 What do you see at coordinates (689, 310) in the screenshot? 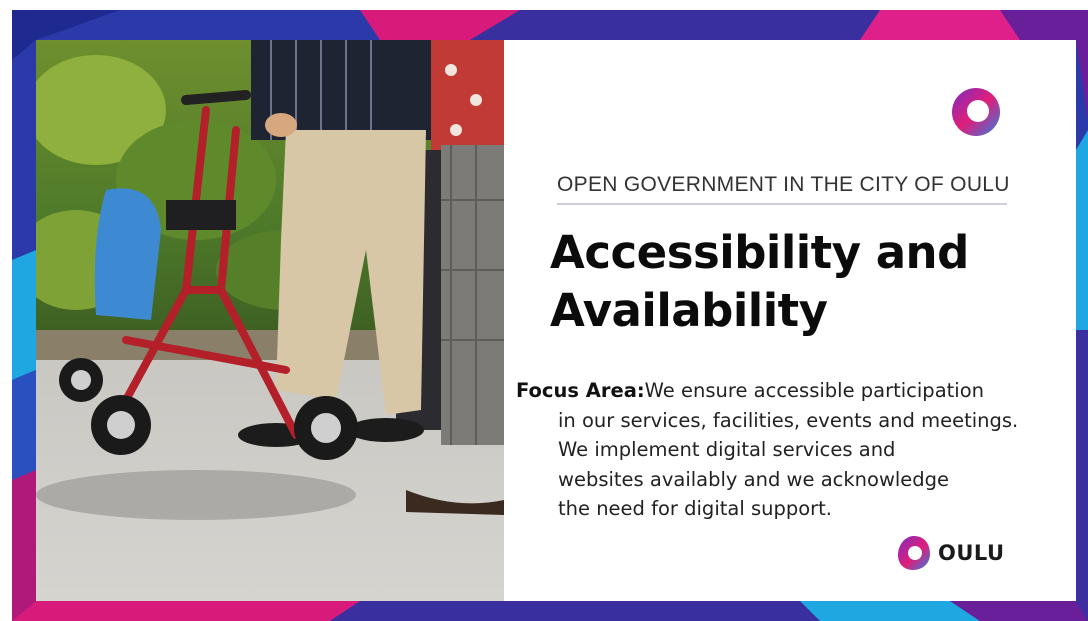
I see `title-line-2: Availability` at bounding box center [689, 310].